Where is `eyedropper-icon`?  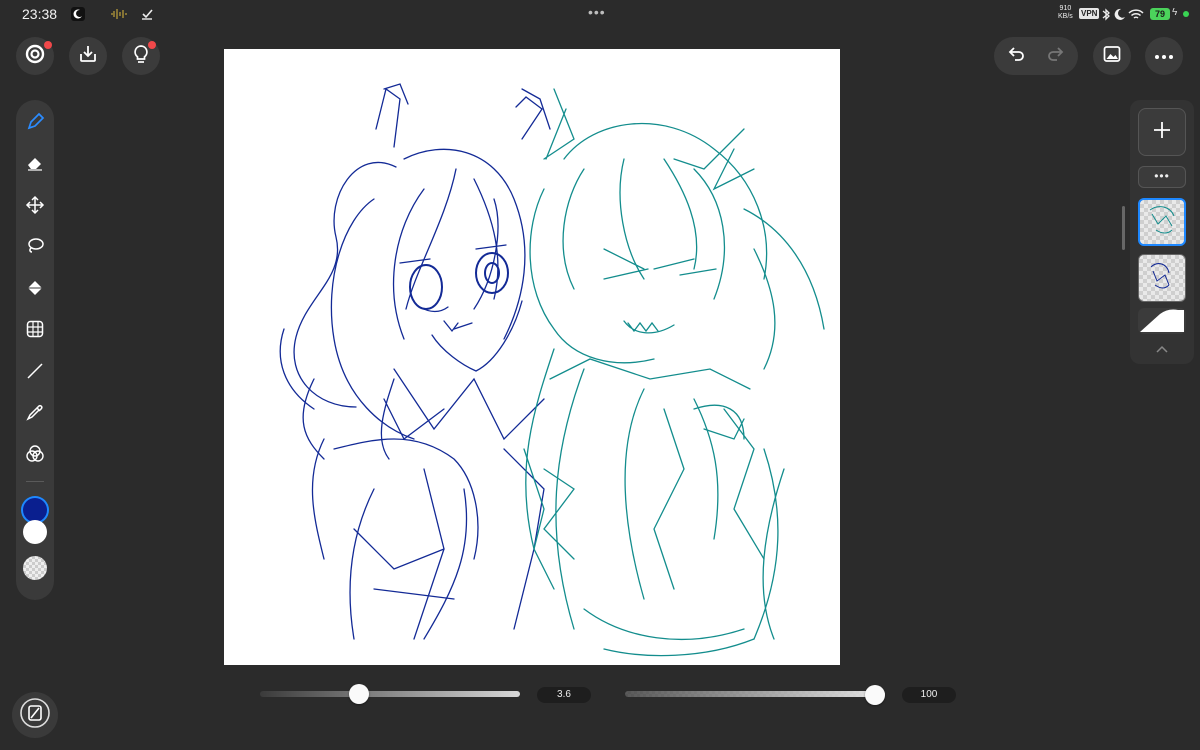 eyedropper-icon is located at coordinates (35, 414).